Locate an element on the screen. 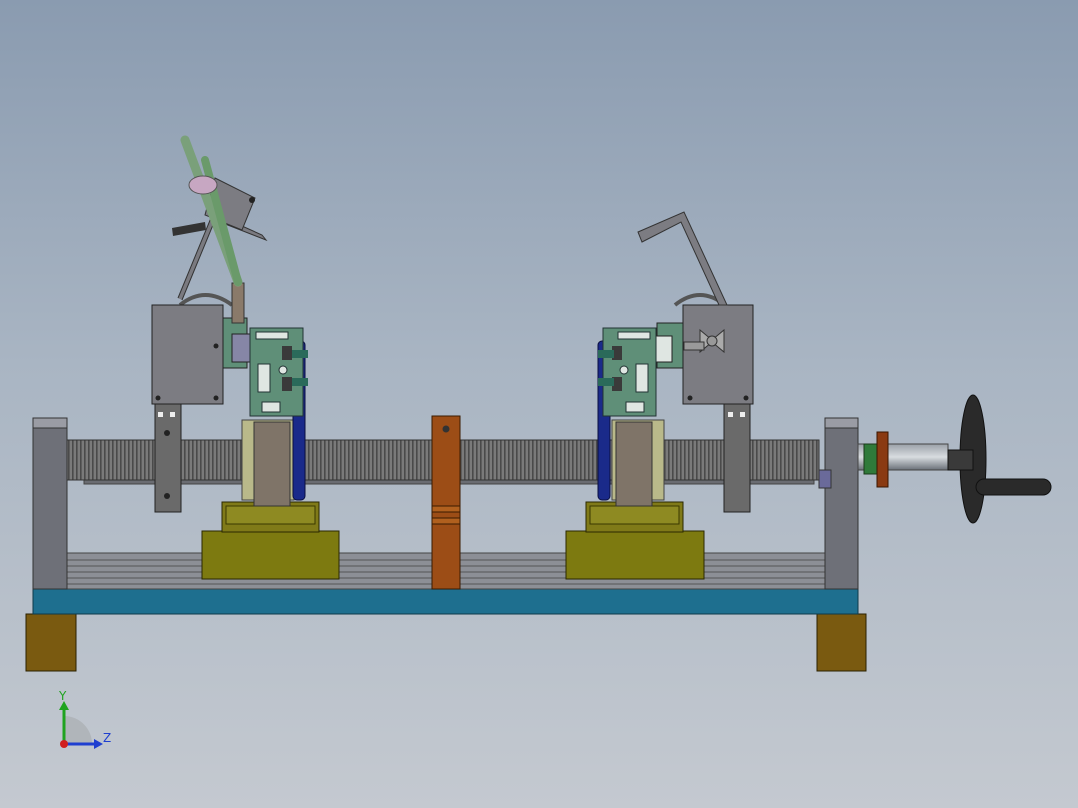 The height and width of the screenshot is (808, 1078). left-carriage is located at coordinates (270, 540).